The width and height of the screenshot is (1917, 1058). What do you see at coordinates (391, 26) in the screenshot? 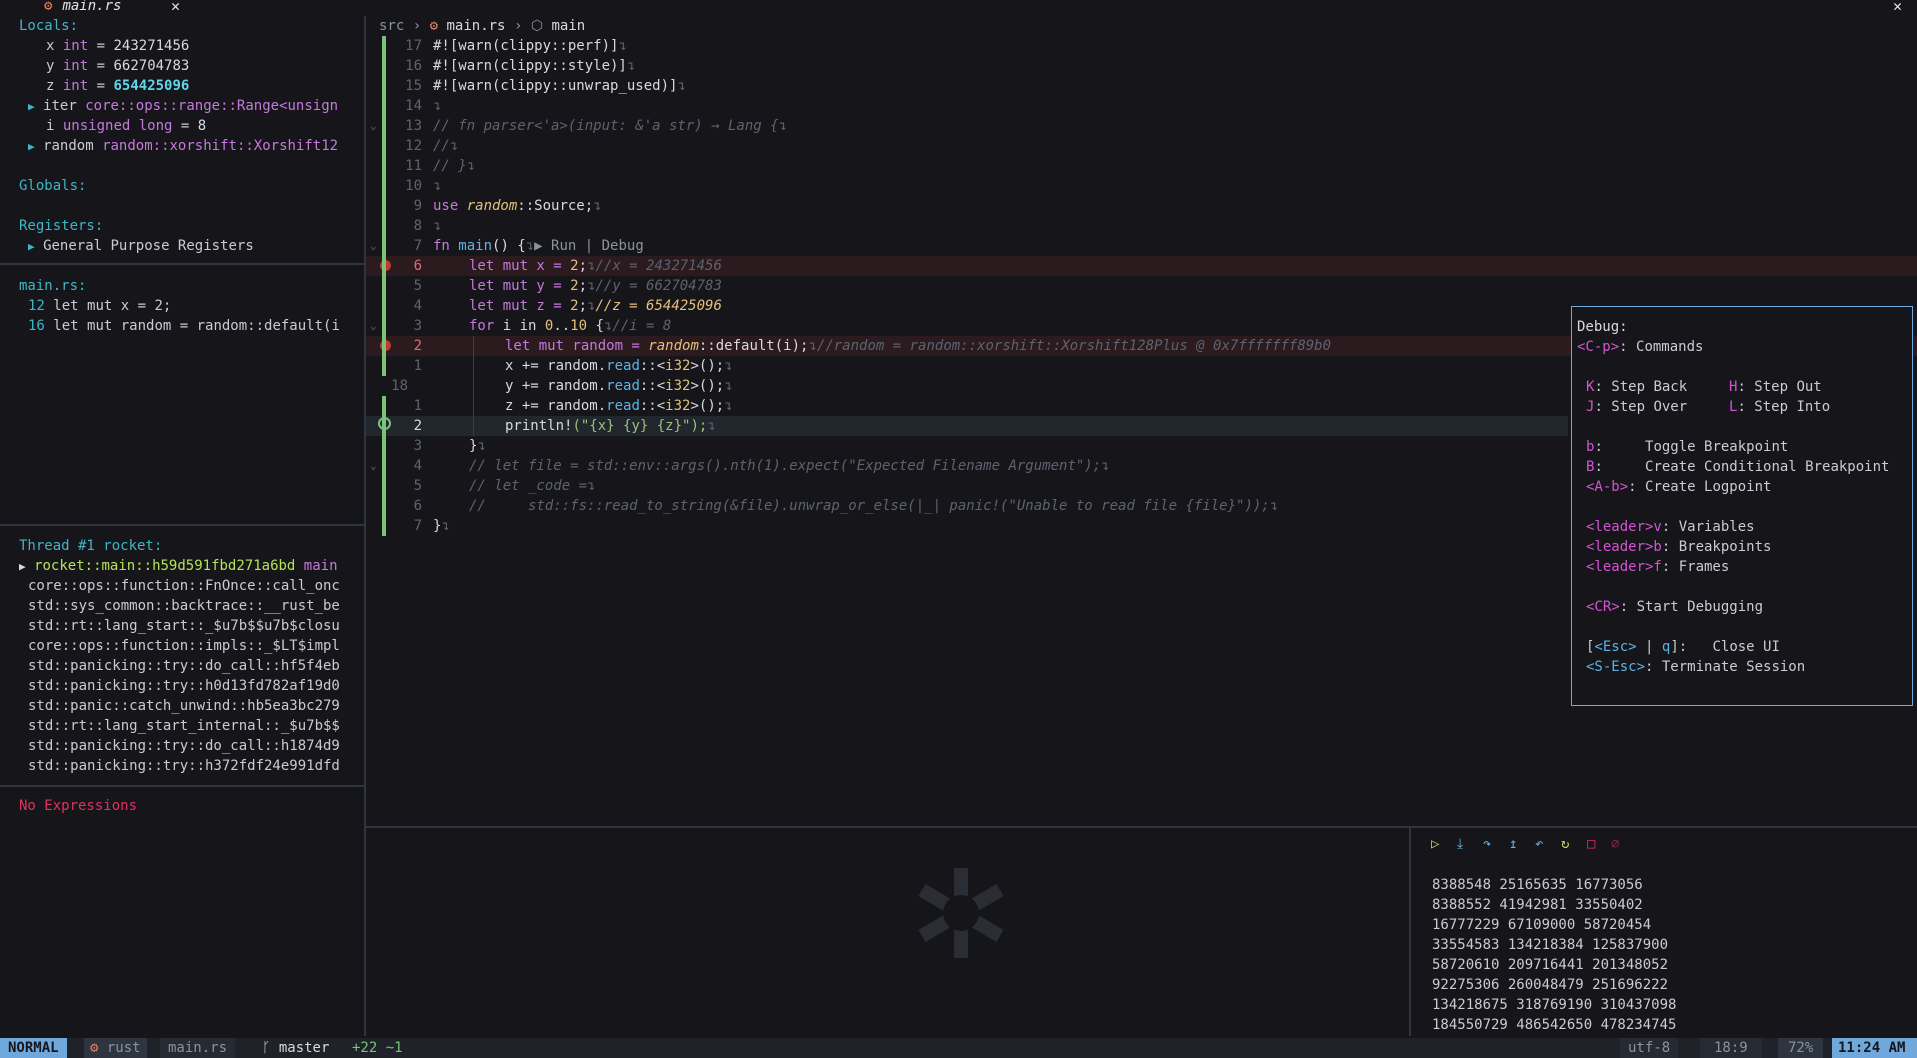
I see `breadcrumb-dir: src` at bounding box center [391, 26].